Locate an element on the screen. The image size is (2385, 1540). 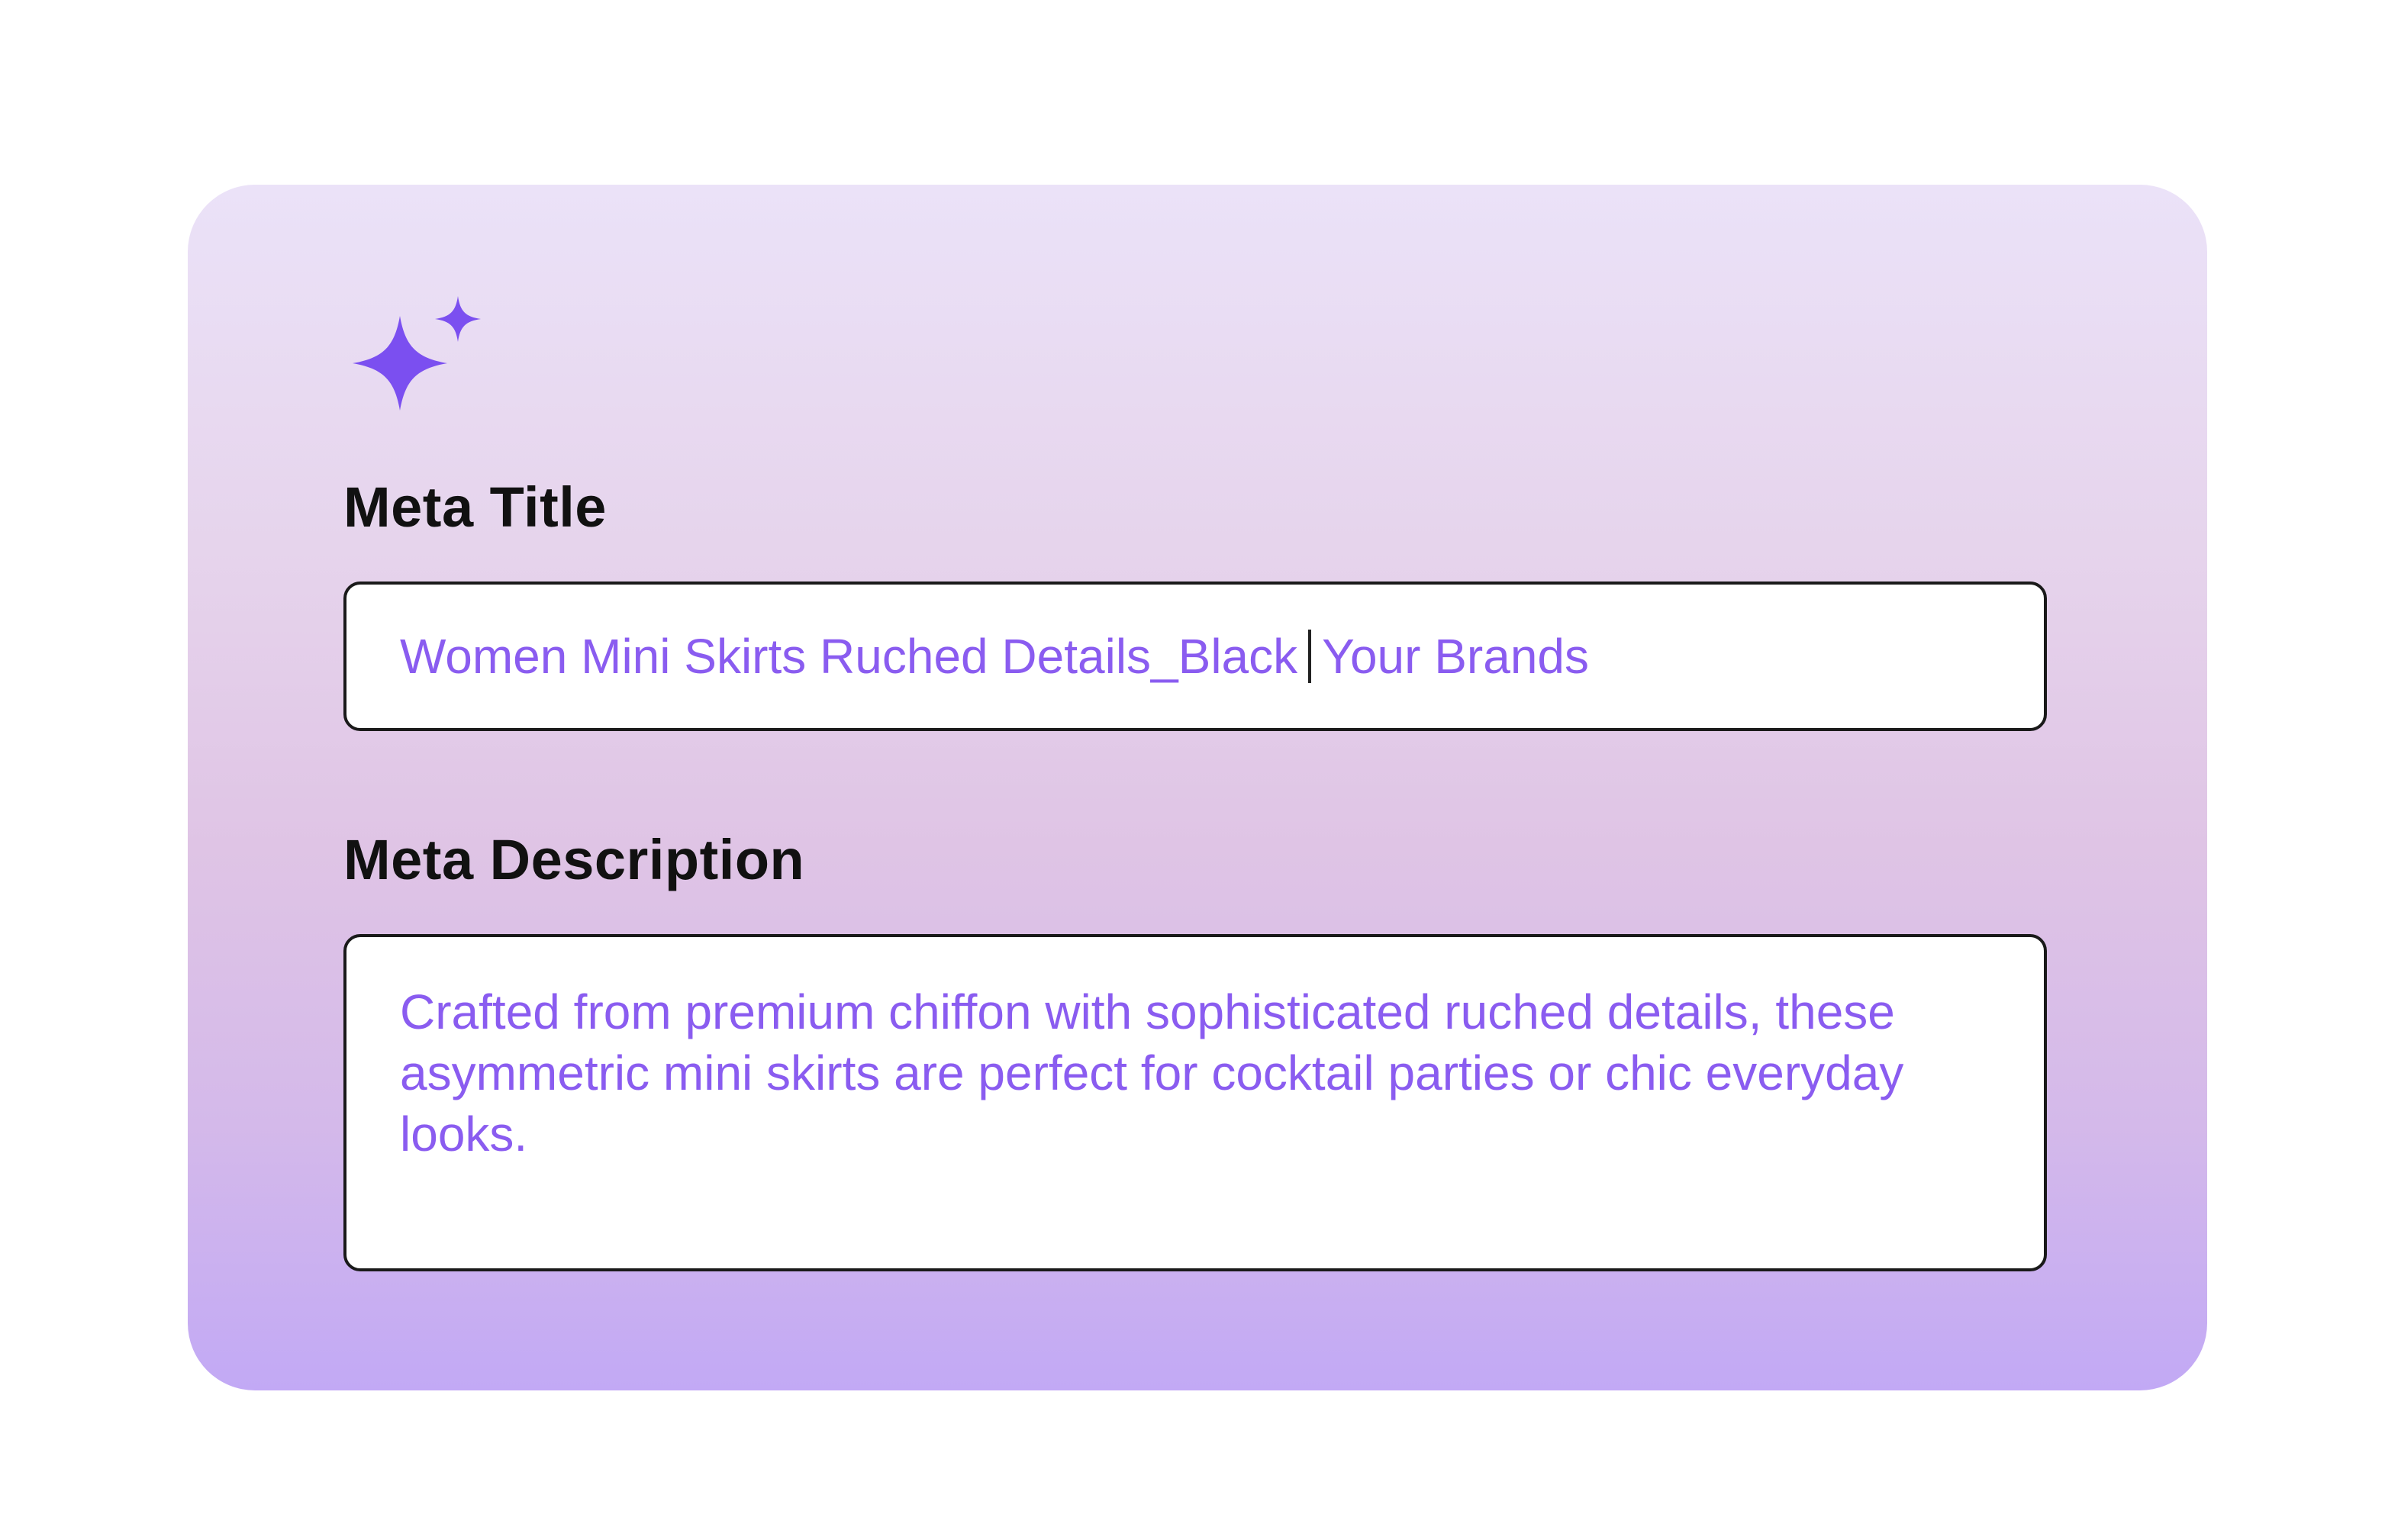
meta-description-label: Meta Description is located at coordinates (574, 860).